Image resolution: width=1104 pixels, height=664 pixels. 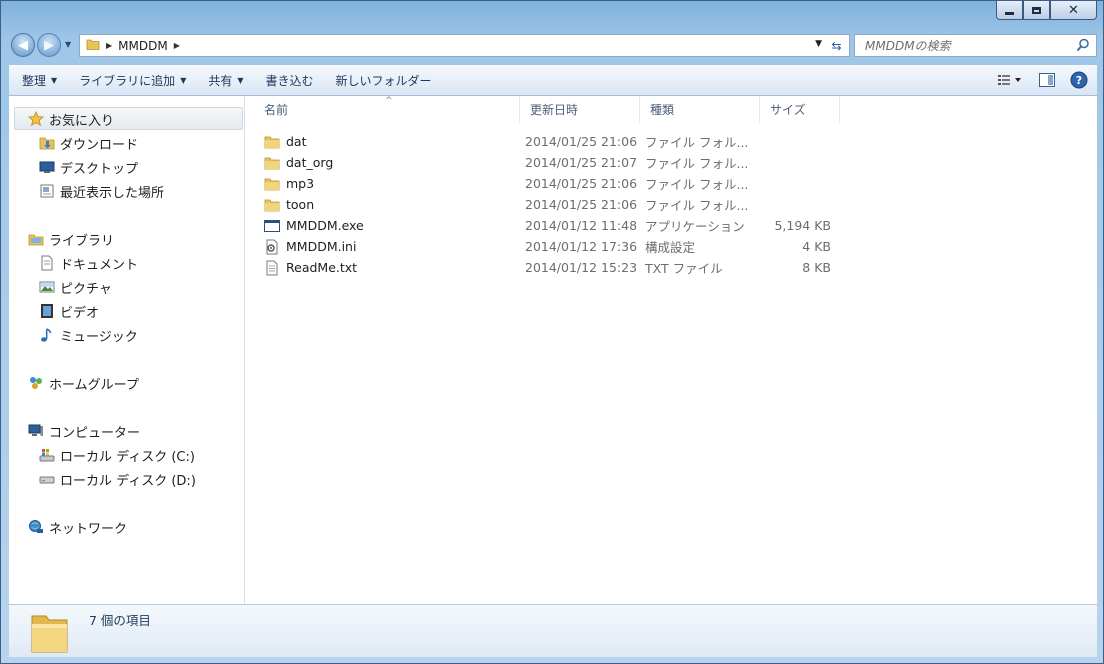 What do you see at coordinates (581, 267) in the screenshot?
I see `file-date: 2014/01/12 15:23` at bounding box center [581, 267].